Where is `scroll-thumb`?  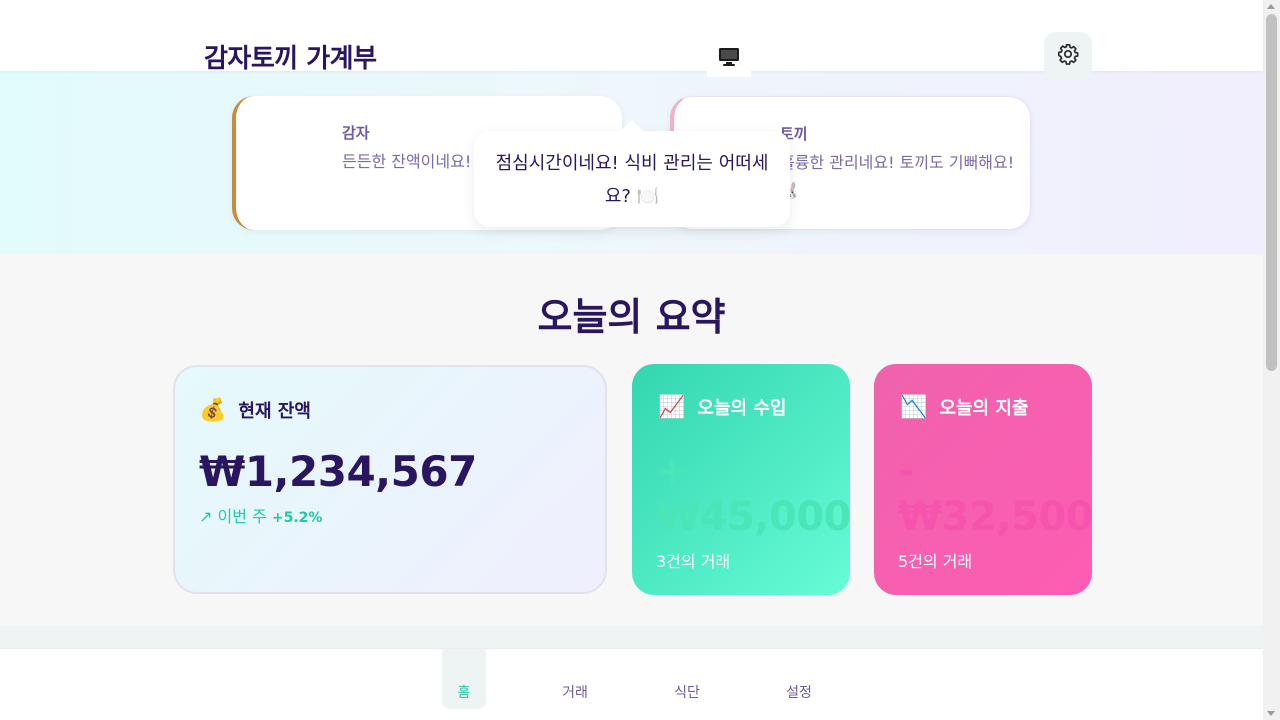 scroll-thumb is located at coordinates (1271, 192).